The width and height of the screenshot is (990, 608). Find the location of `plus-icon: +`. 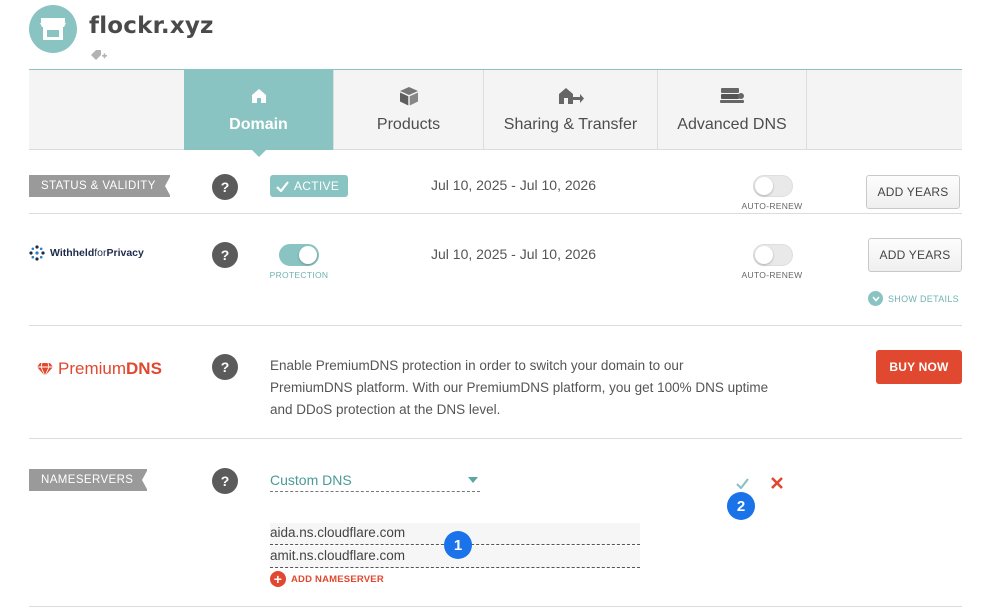

plus-icon: + is located at coordinates (278, 579).